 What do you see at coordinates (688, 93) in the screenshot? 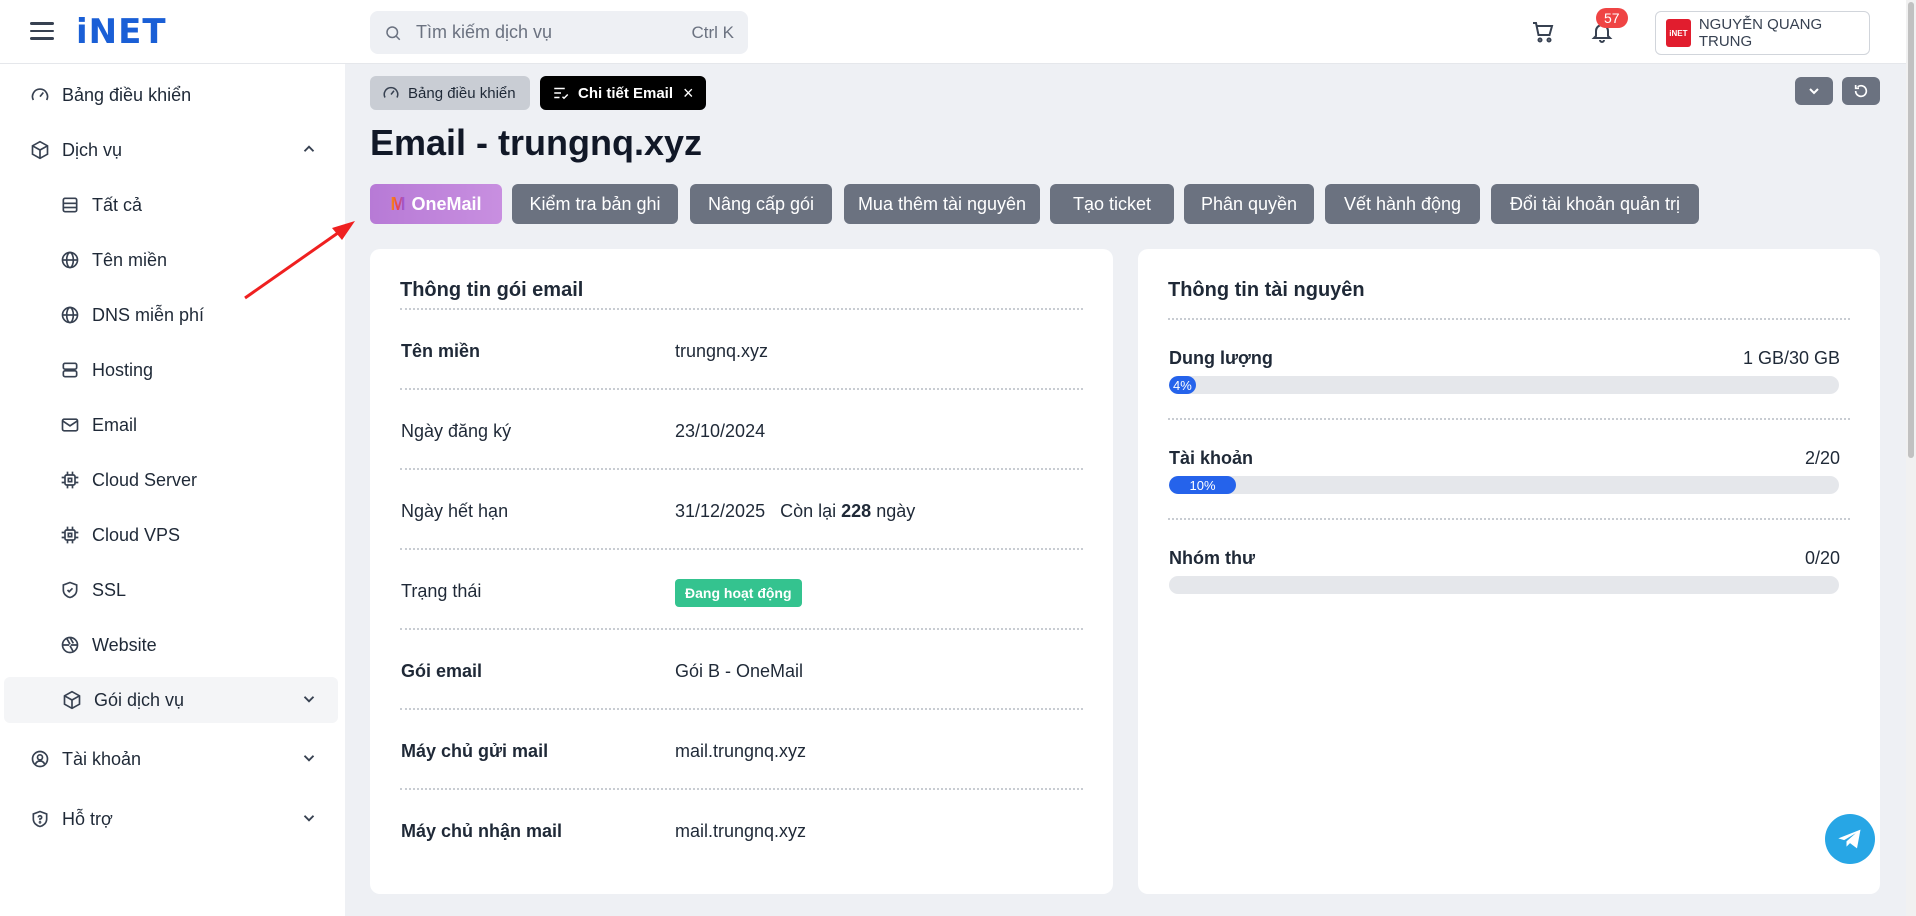
I see `close-tab-icon: ×` at bounding box center [688, 93].